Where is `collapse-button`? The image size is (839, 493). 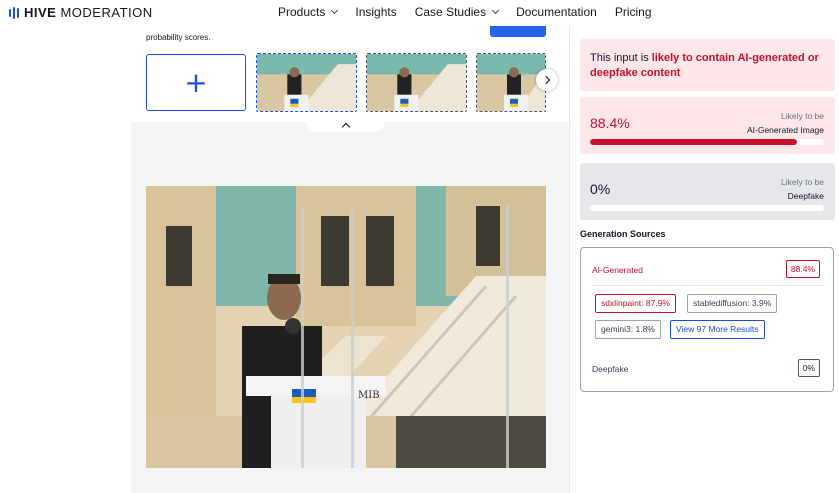
collapse-button is located at coordinates (346, 124).